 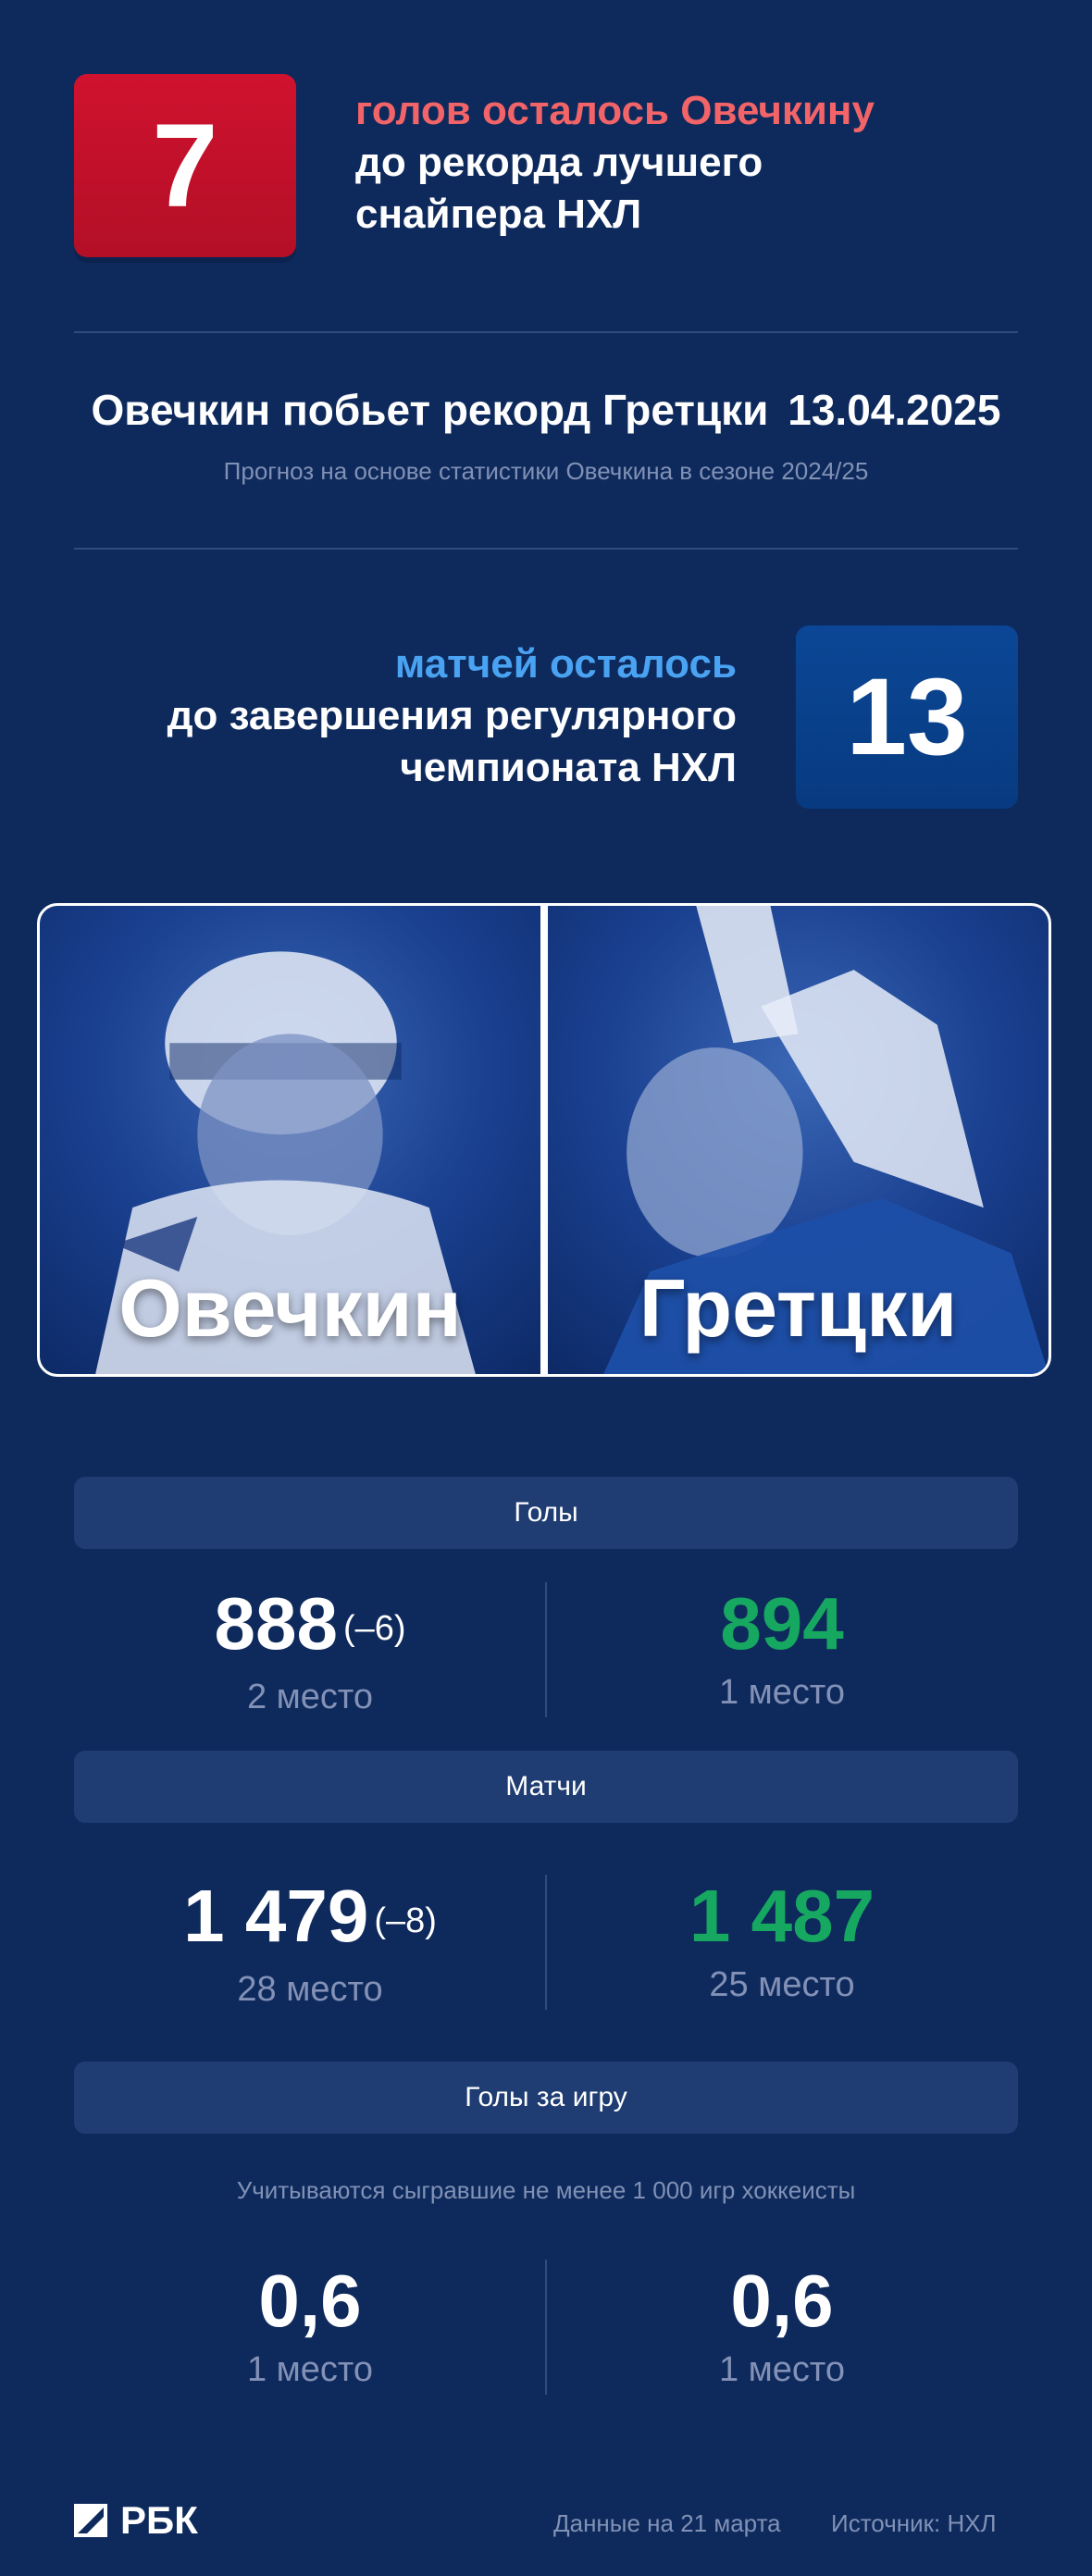 I want to click on goals-left-number: 7, so click(x=185, y=166).